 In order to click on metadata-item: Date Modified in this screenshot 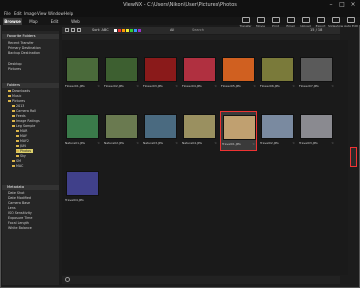, I will do `click(19, 198)`.